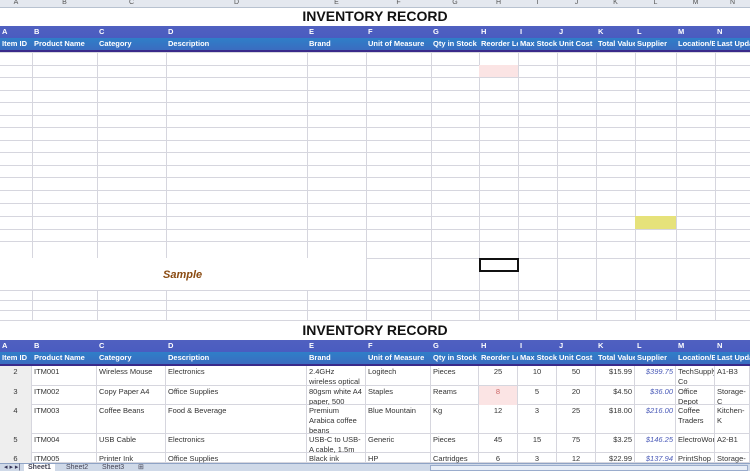 The height and width of the screenshot is (472, 750). I want to click on table-cell: $22.99, so click(615, 458).